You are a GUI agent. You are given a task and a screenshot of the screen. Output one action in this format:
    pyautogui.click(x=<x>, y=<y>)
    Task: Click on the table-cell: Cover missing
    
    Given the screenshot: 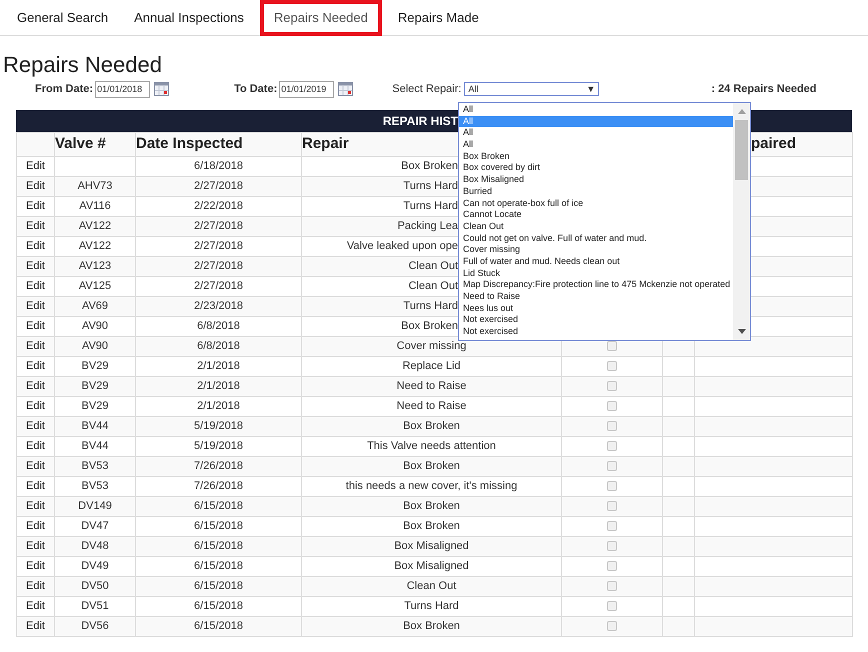 What is the action you would take?
    pyautogui.click(x=431, y=346)
    